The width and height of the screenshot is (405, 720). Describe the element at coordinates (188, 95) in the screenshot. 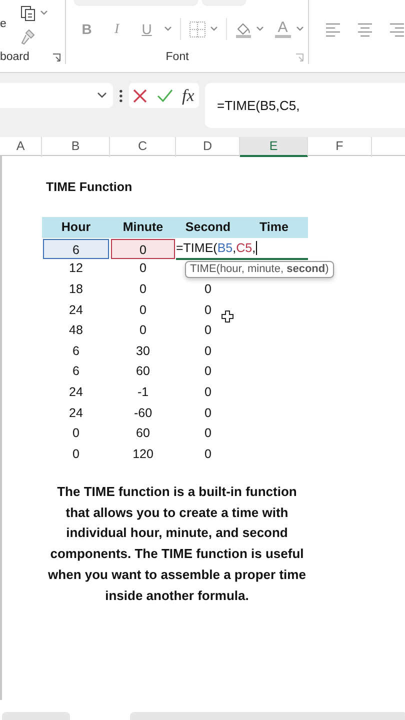

I see `insert-function-button: fx` at that location.